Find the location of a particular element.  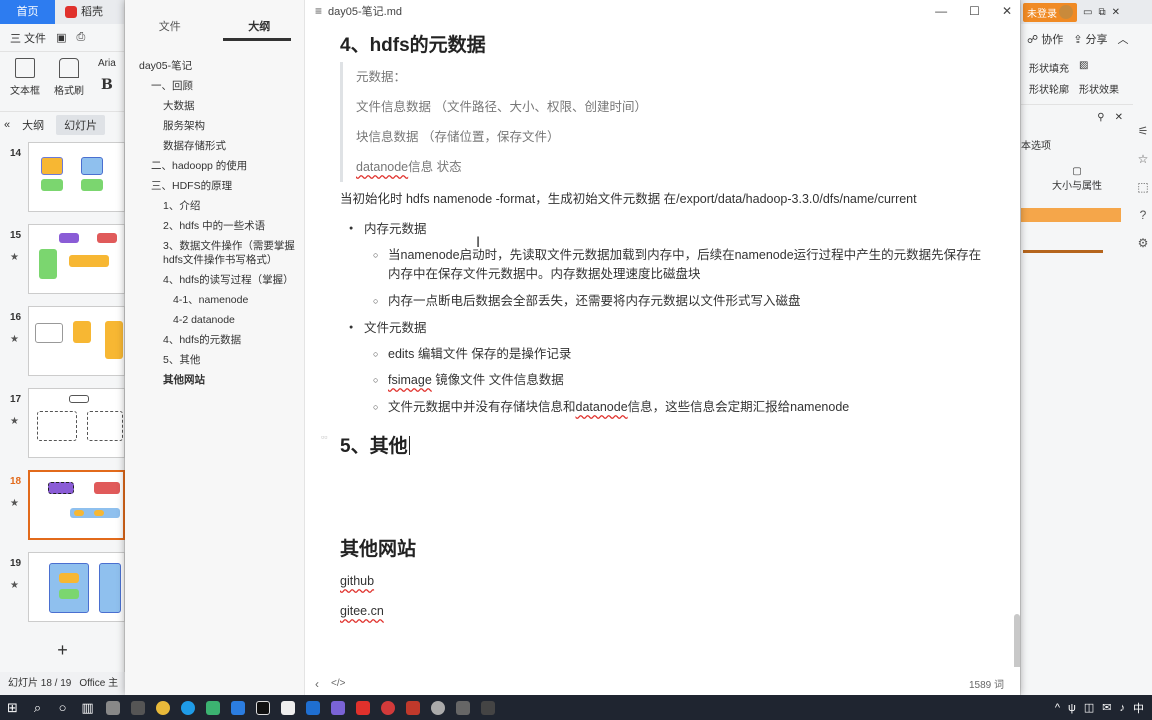

tools-icon: ⚙ is located at coordinates (1143, 243).